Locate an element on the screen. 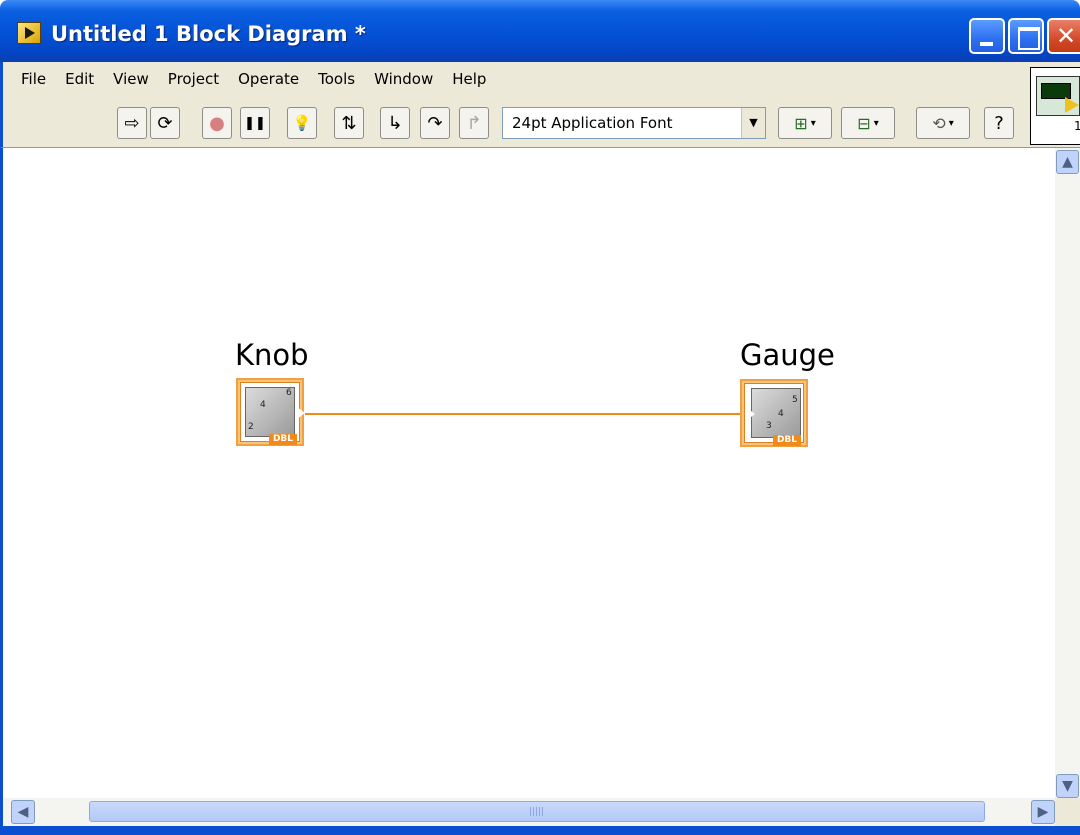 Image resolution: width=1080 pixels, height=835 pixels. vi-icon is located at coordinates (1058, 96).